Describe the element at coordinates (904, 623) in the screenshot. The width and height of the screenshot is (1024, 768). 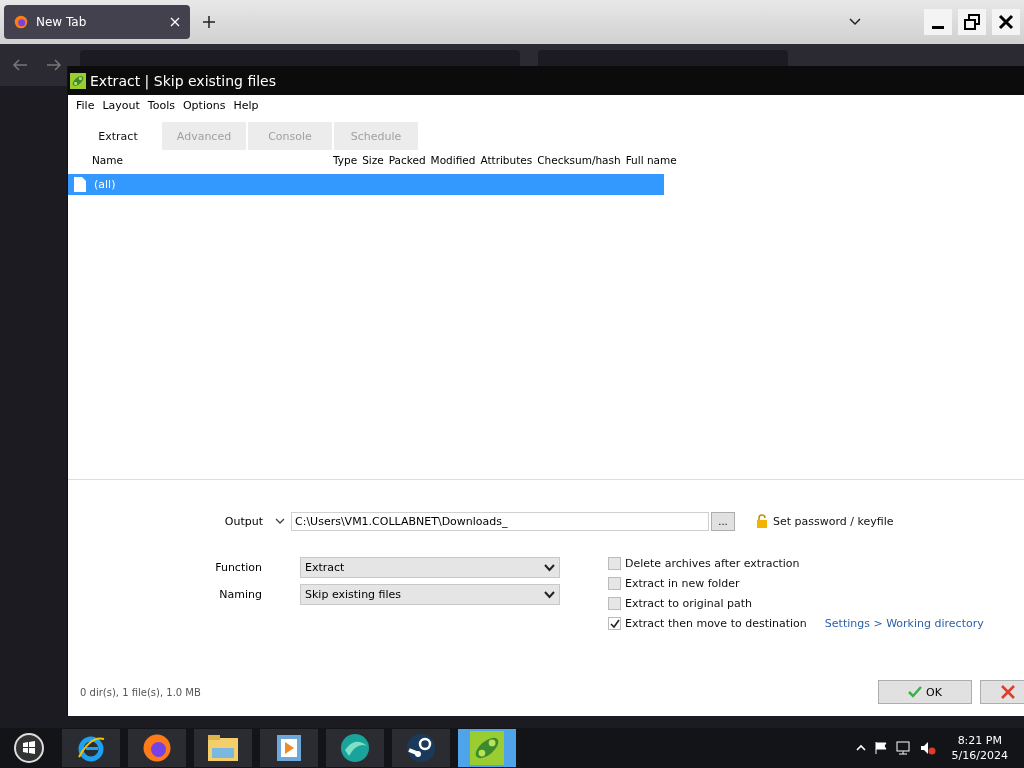
I see `settings-link: Settings > Working directory` at that location.